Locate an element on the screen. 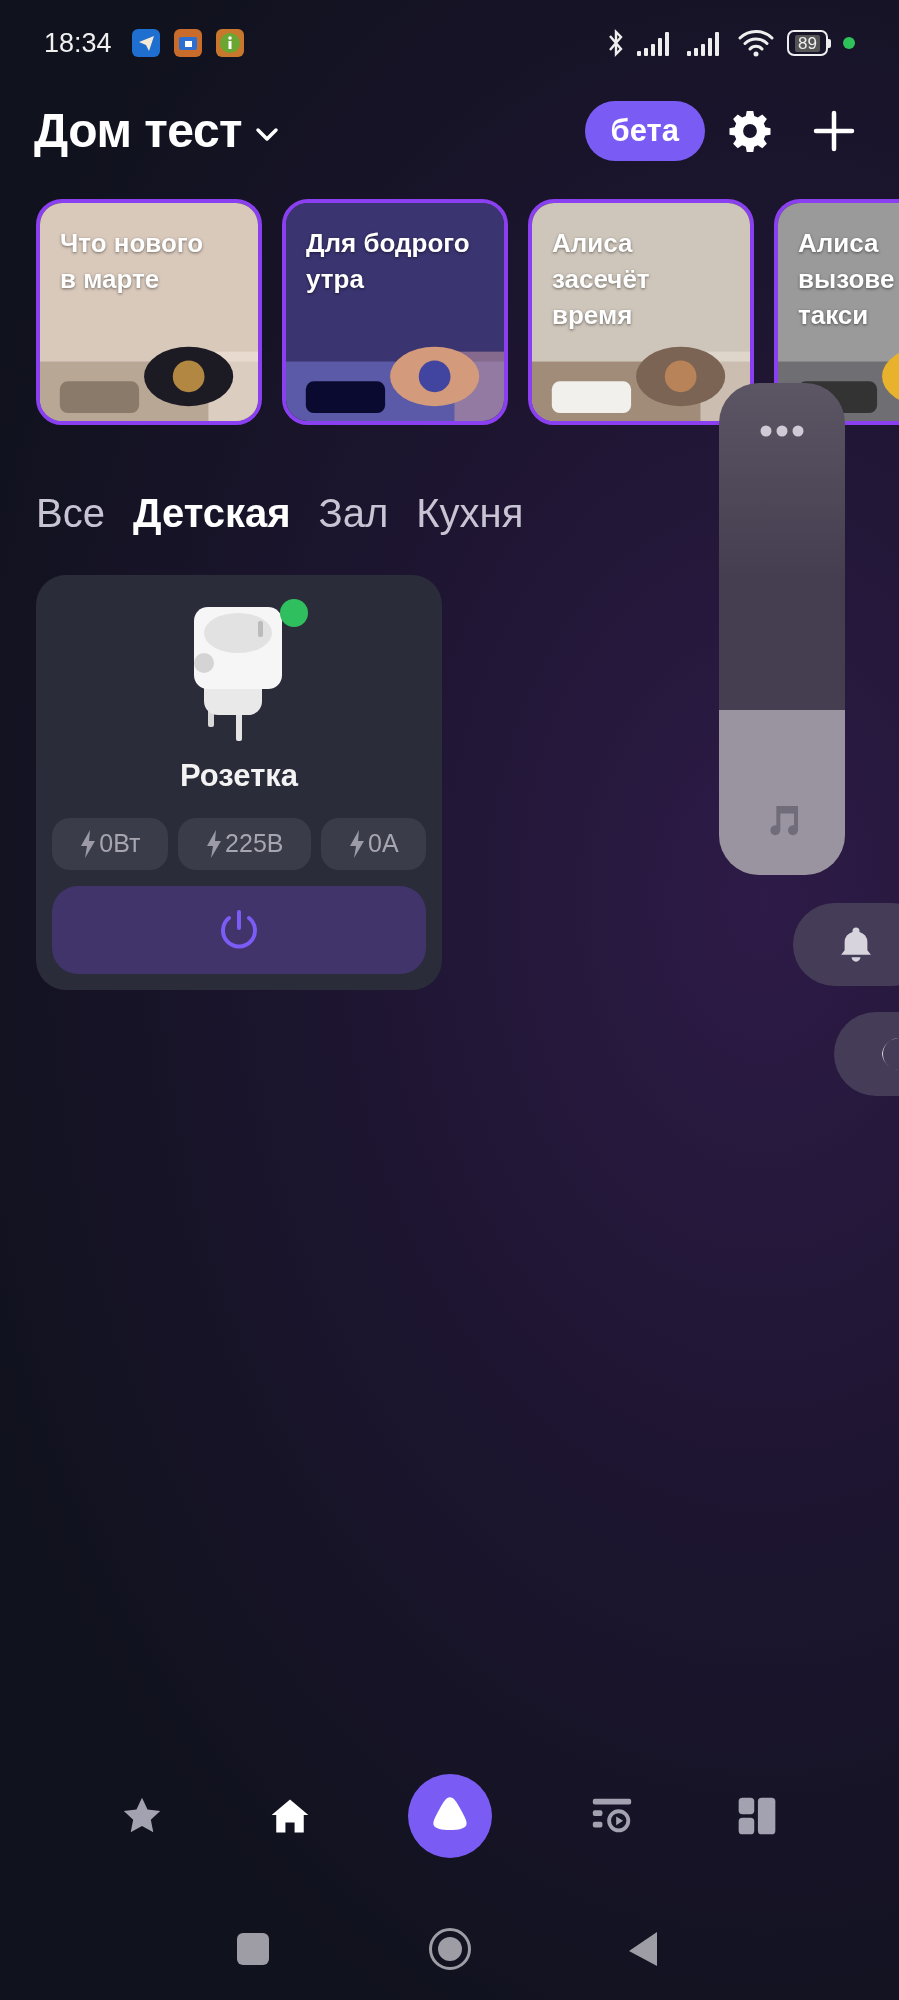 This screenshot has height=2000, width=899. volume-dialog is located at coordinates (782, 629).